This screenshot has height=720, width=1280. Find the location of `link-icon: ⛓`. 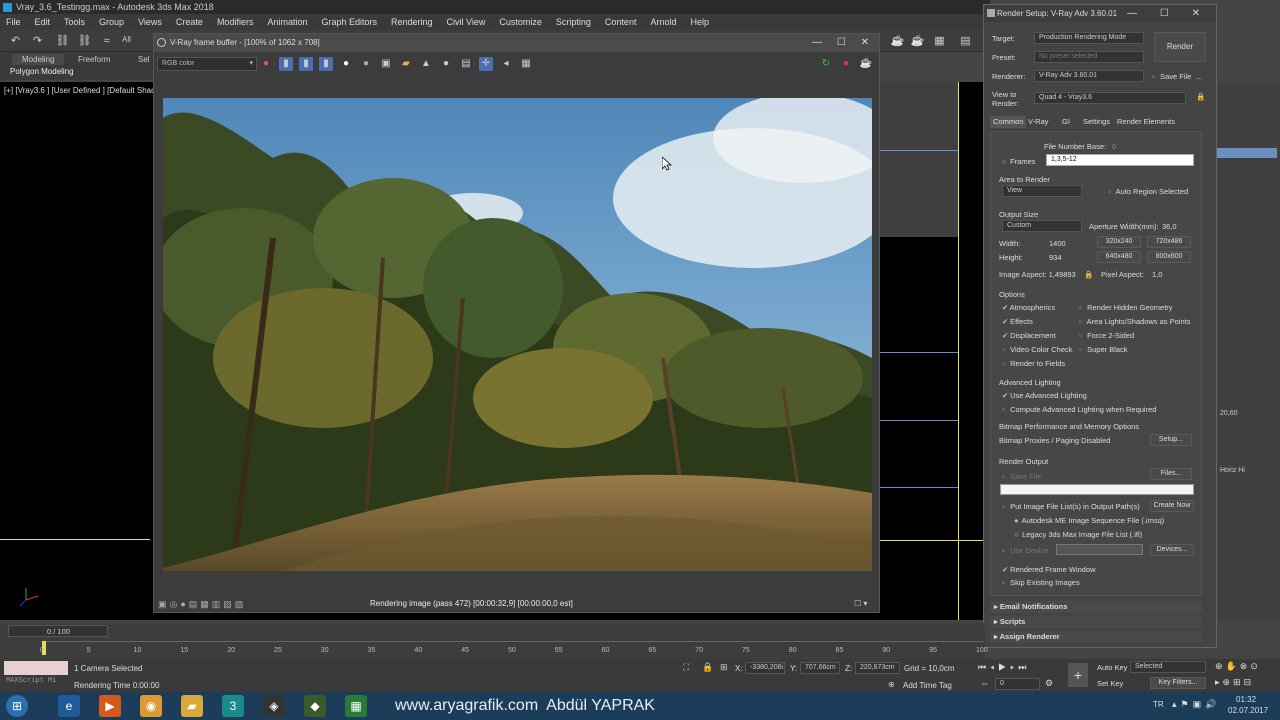

link-icon: ⛓ is located at coordinates (62, 41).